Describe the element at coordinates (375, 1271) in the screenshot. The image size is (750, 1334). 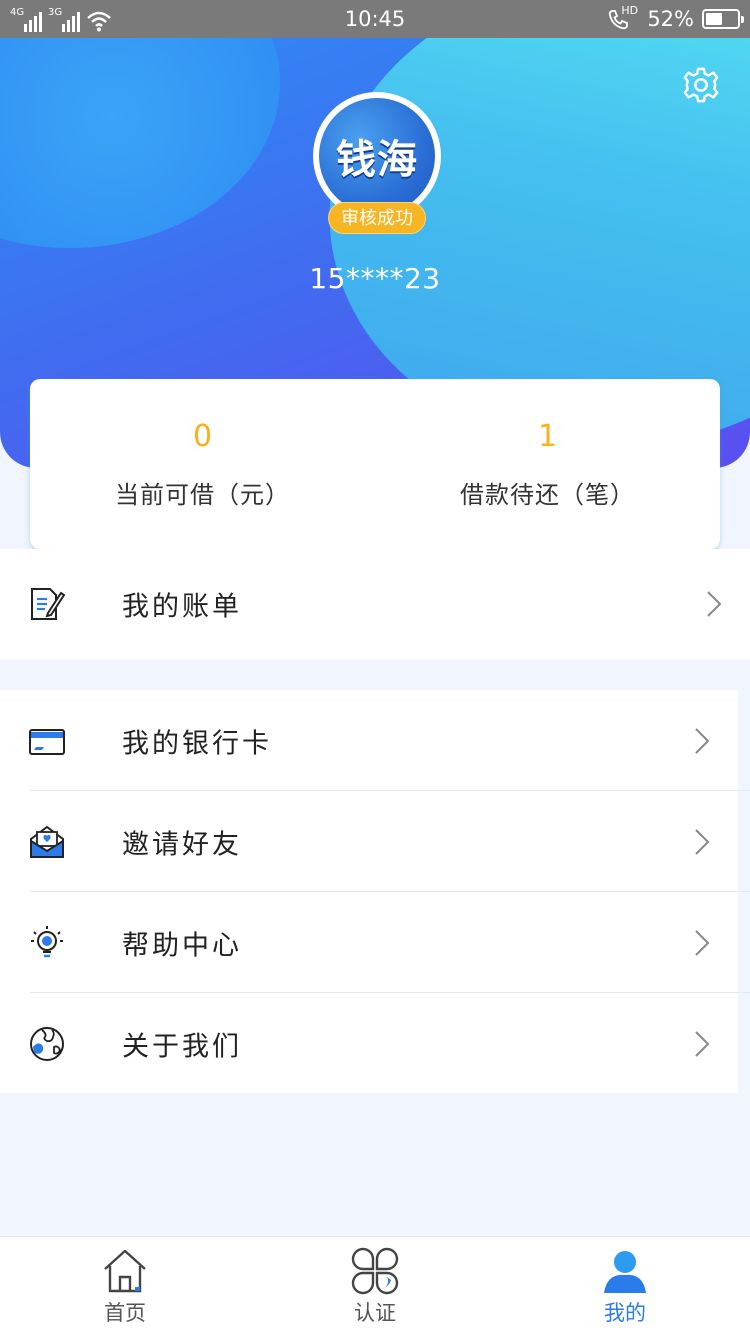
I see `clover-icon` at that location.